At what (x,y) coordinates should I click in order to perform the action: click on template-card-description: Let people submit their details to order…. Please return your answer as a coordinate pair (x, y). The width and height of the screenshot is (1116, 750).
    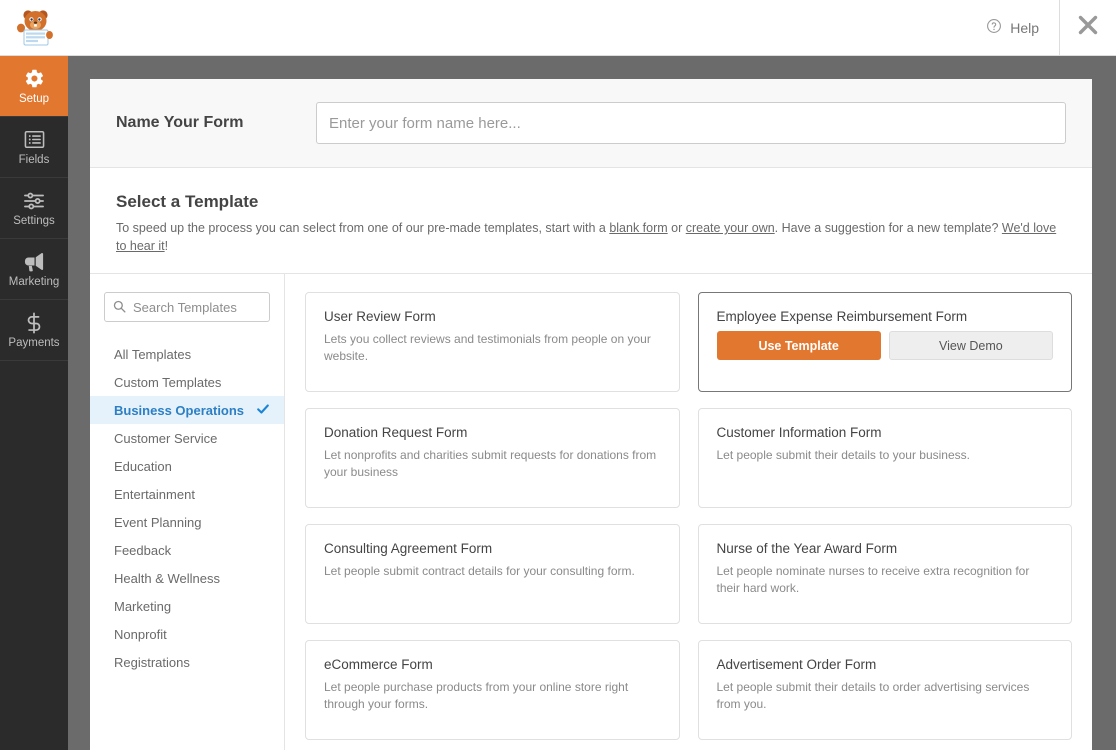
    Looking at the image, I should click on (873, 696).